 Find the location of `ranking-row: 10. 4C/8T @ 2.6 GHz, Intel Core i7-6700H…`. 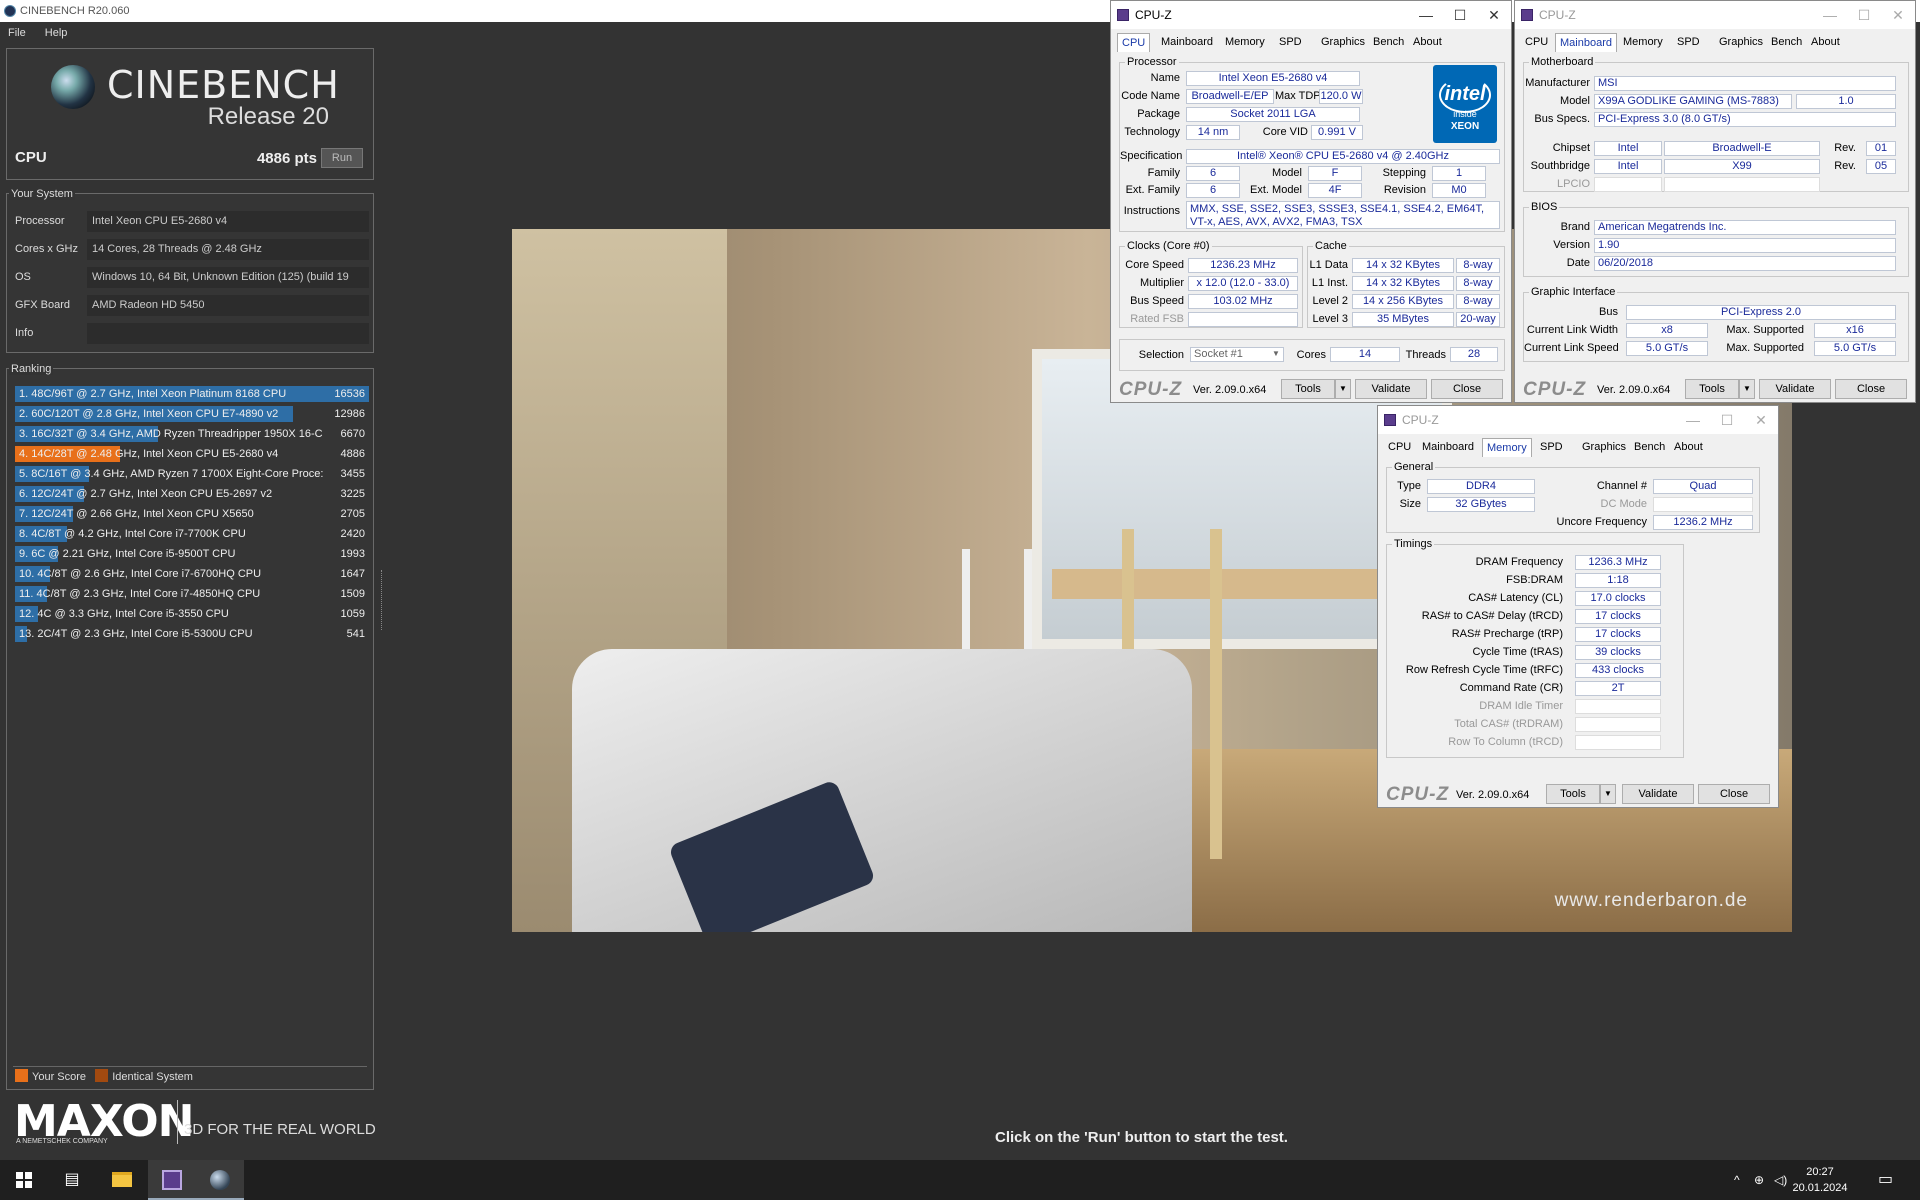

ranking-row: 10. 4C/8T @ 2.6 GHz, Intel Core i7-6700H… is located at coordinates (192, 574).